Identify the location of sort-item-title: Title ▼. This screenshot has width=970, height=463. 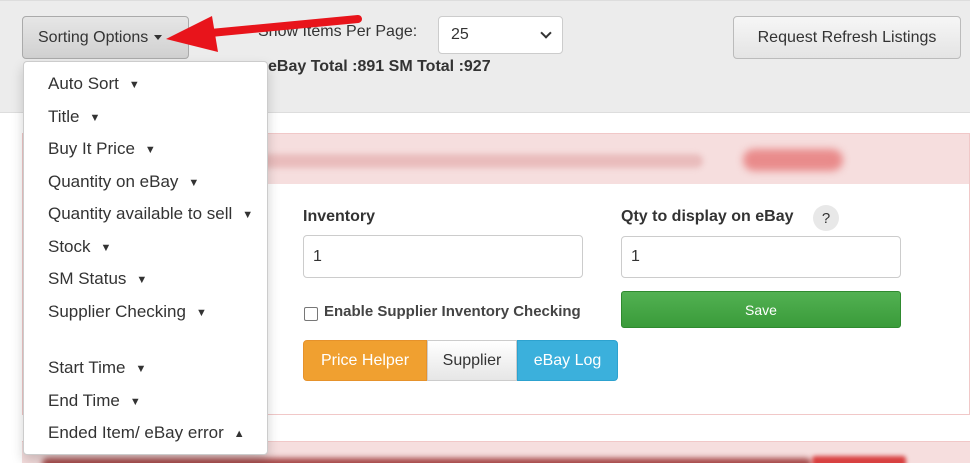
(74, 117).